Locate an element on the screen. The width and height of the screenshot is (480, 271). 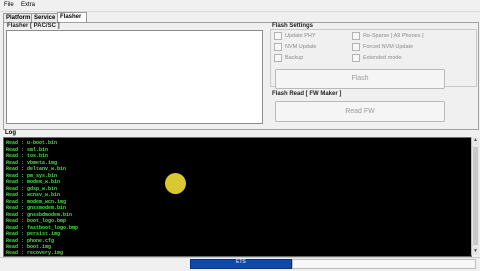
nvm-update-checkbox: NVM Update is located at coordinates (295, 47).